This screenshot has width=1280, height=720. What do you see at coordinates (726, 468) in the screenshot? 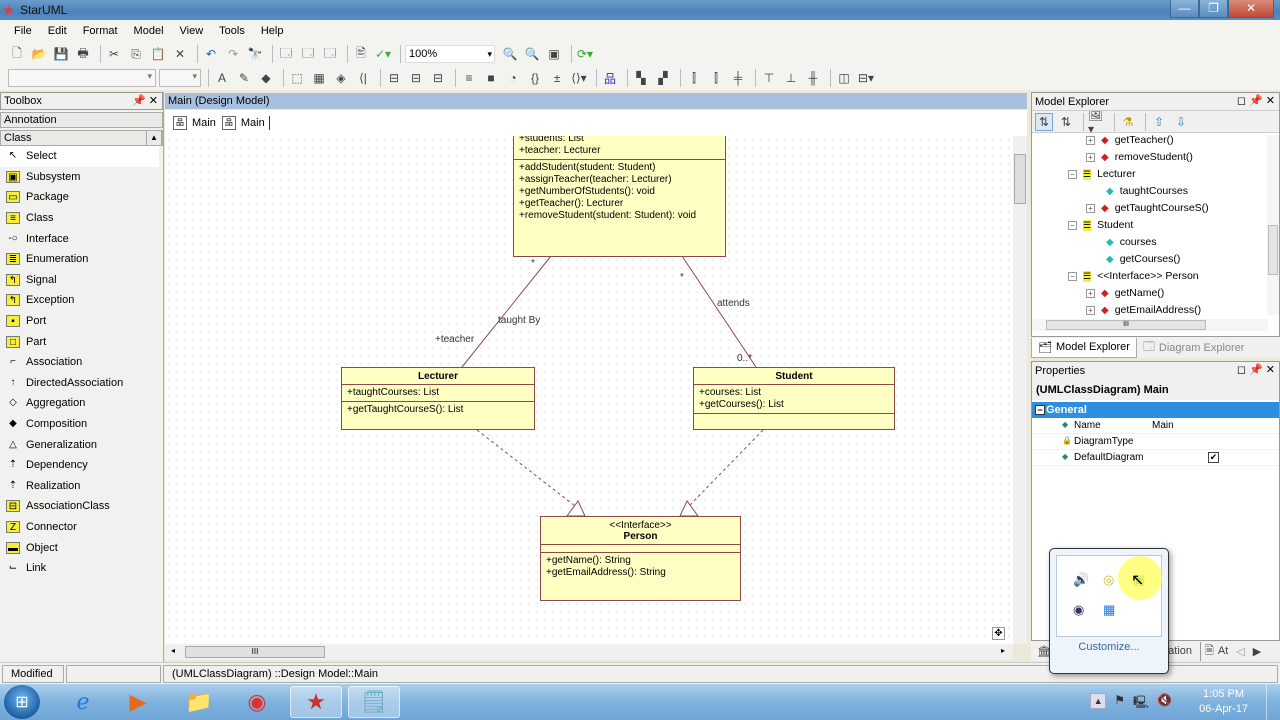
I see `student-realization` at bounding box center [726, 468].